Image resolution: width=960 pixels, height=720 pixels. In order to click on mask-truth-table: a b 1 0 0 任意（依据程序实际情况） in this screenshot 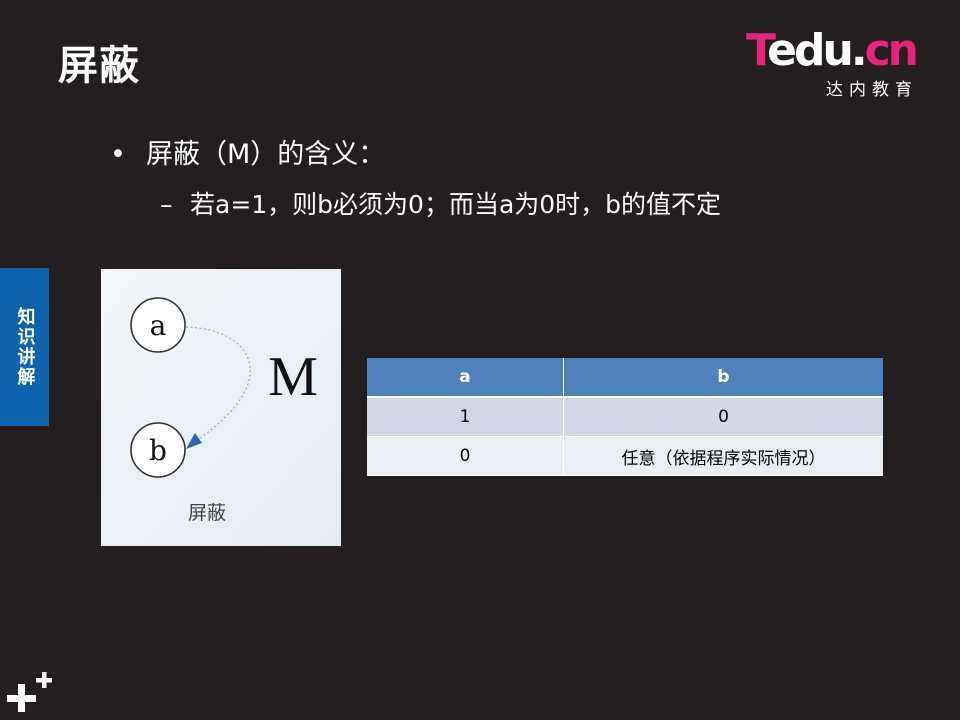, I will do `click(625, 417)`.